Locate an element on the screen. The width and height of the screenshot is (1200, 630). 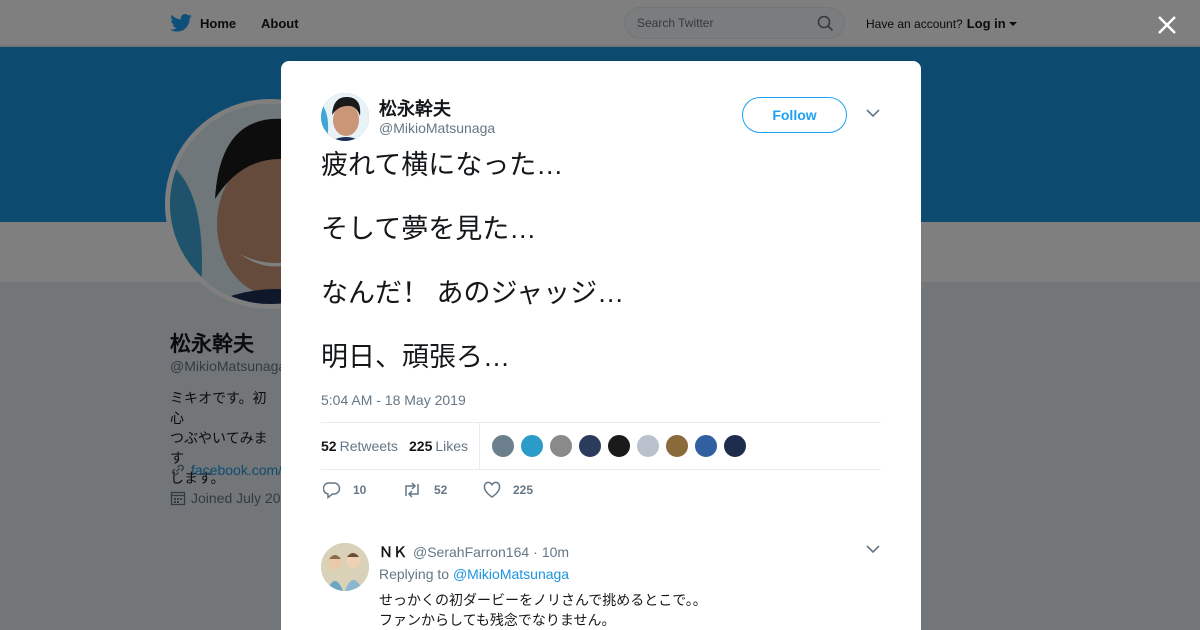
heart-icon is located at coordinates (492, 489).